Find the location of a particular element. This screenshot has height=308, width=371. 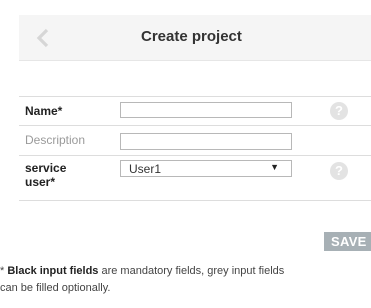

service-user-label-line2: user* is located at coordinates (40, 182).